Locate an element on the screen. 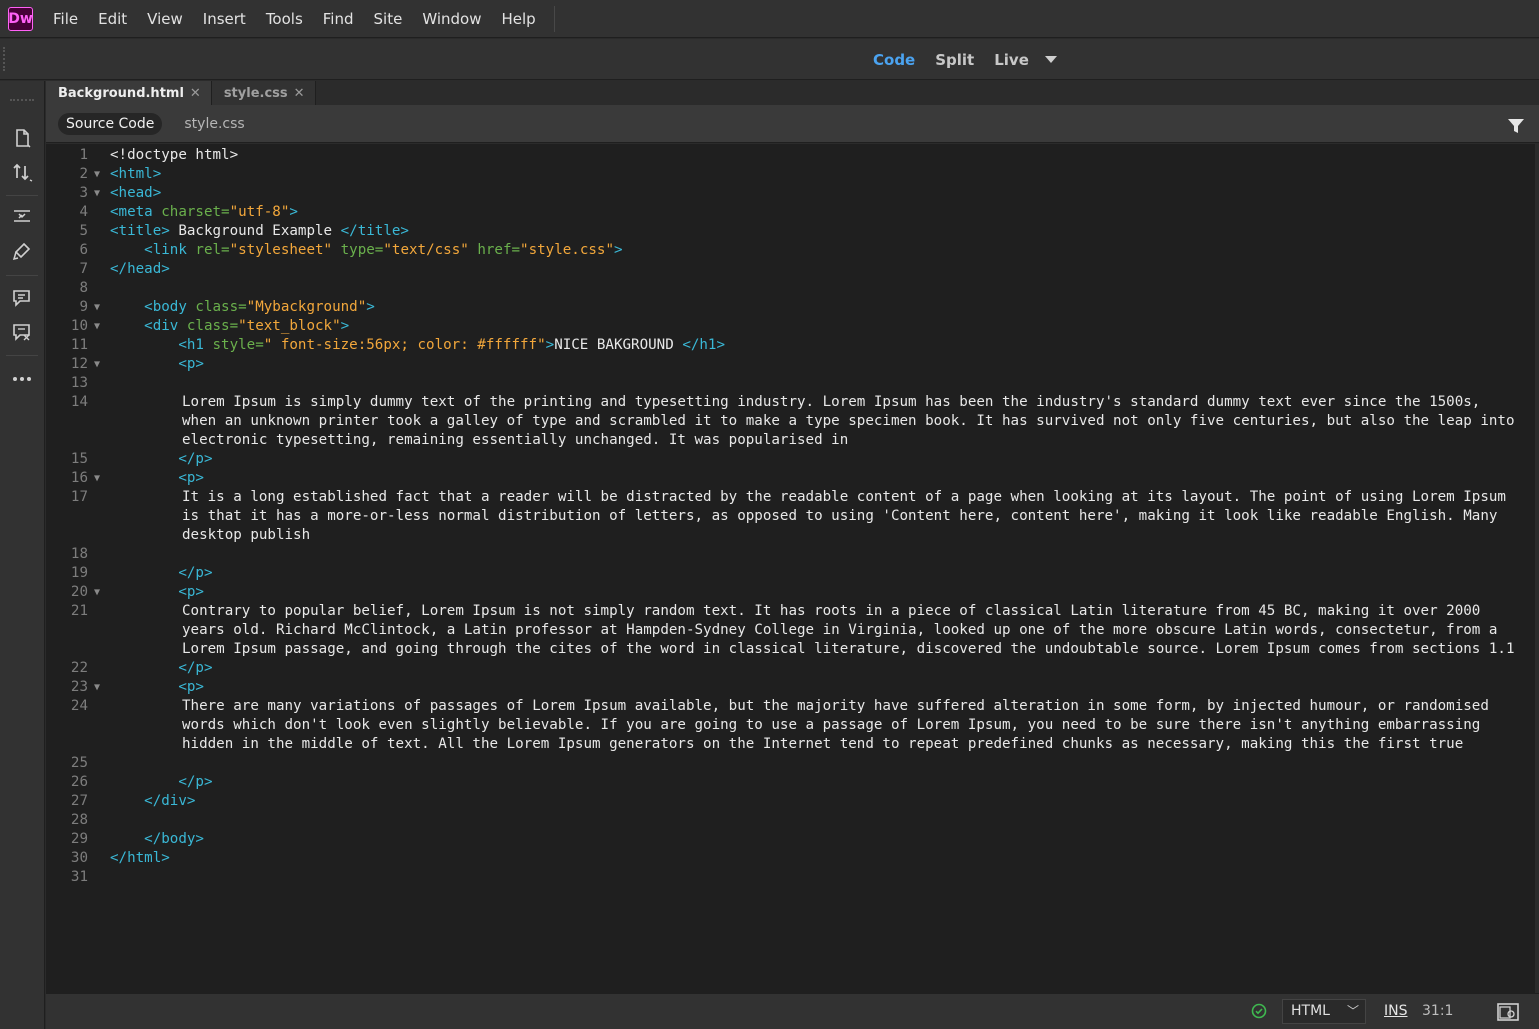 This screenshot has width=1539, height=1029. code-line: 29 </body> is located at coordinates (790, 839).